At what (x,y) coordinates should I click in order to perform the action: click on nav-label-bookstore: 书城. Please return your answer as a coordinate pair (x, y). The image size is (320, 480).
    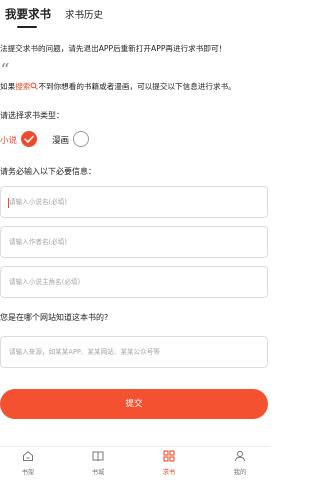
    Looking at the image, I should click on (98, 472).